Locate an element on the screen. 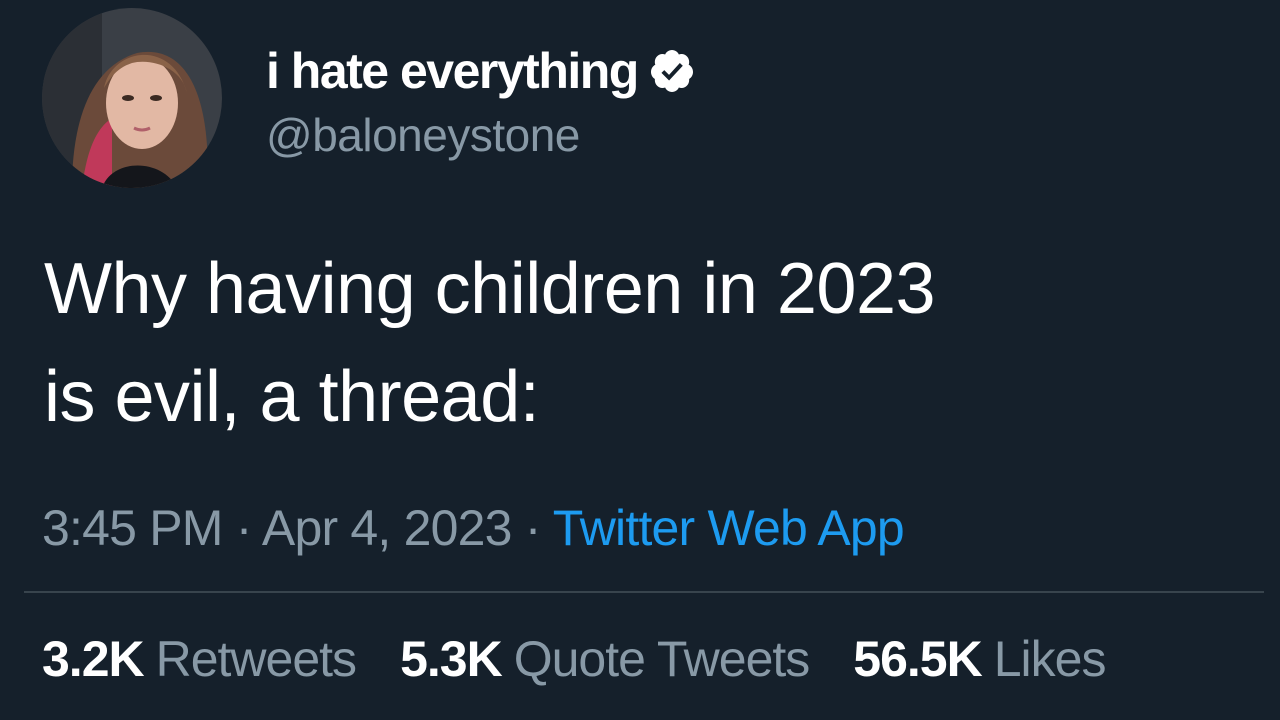  avatar-image is located at coordinates (132, 98).